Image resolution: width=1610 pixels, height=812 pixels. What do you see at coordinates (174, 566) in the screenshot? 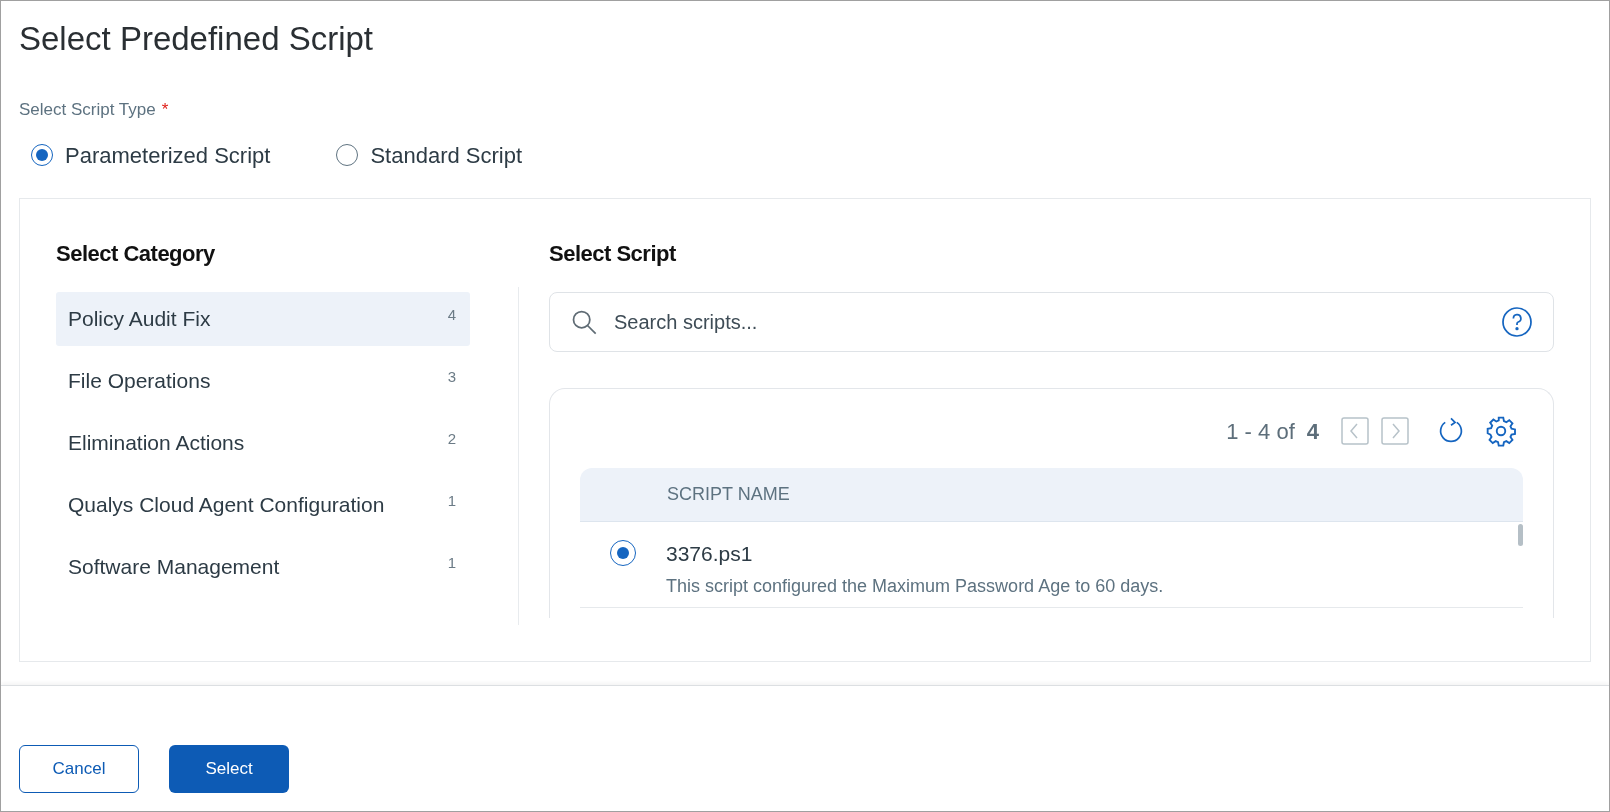
I see `category-label: Software Management` at bounding box center [174, 566].